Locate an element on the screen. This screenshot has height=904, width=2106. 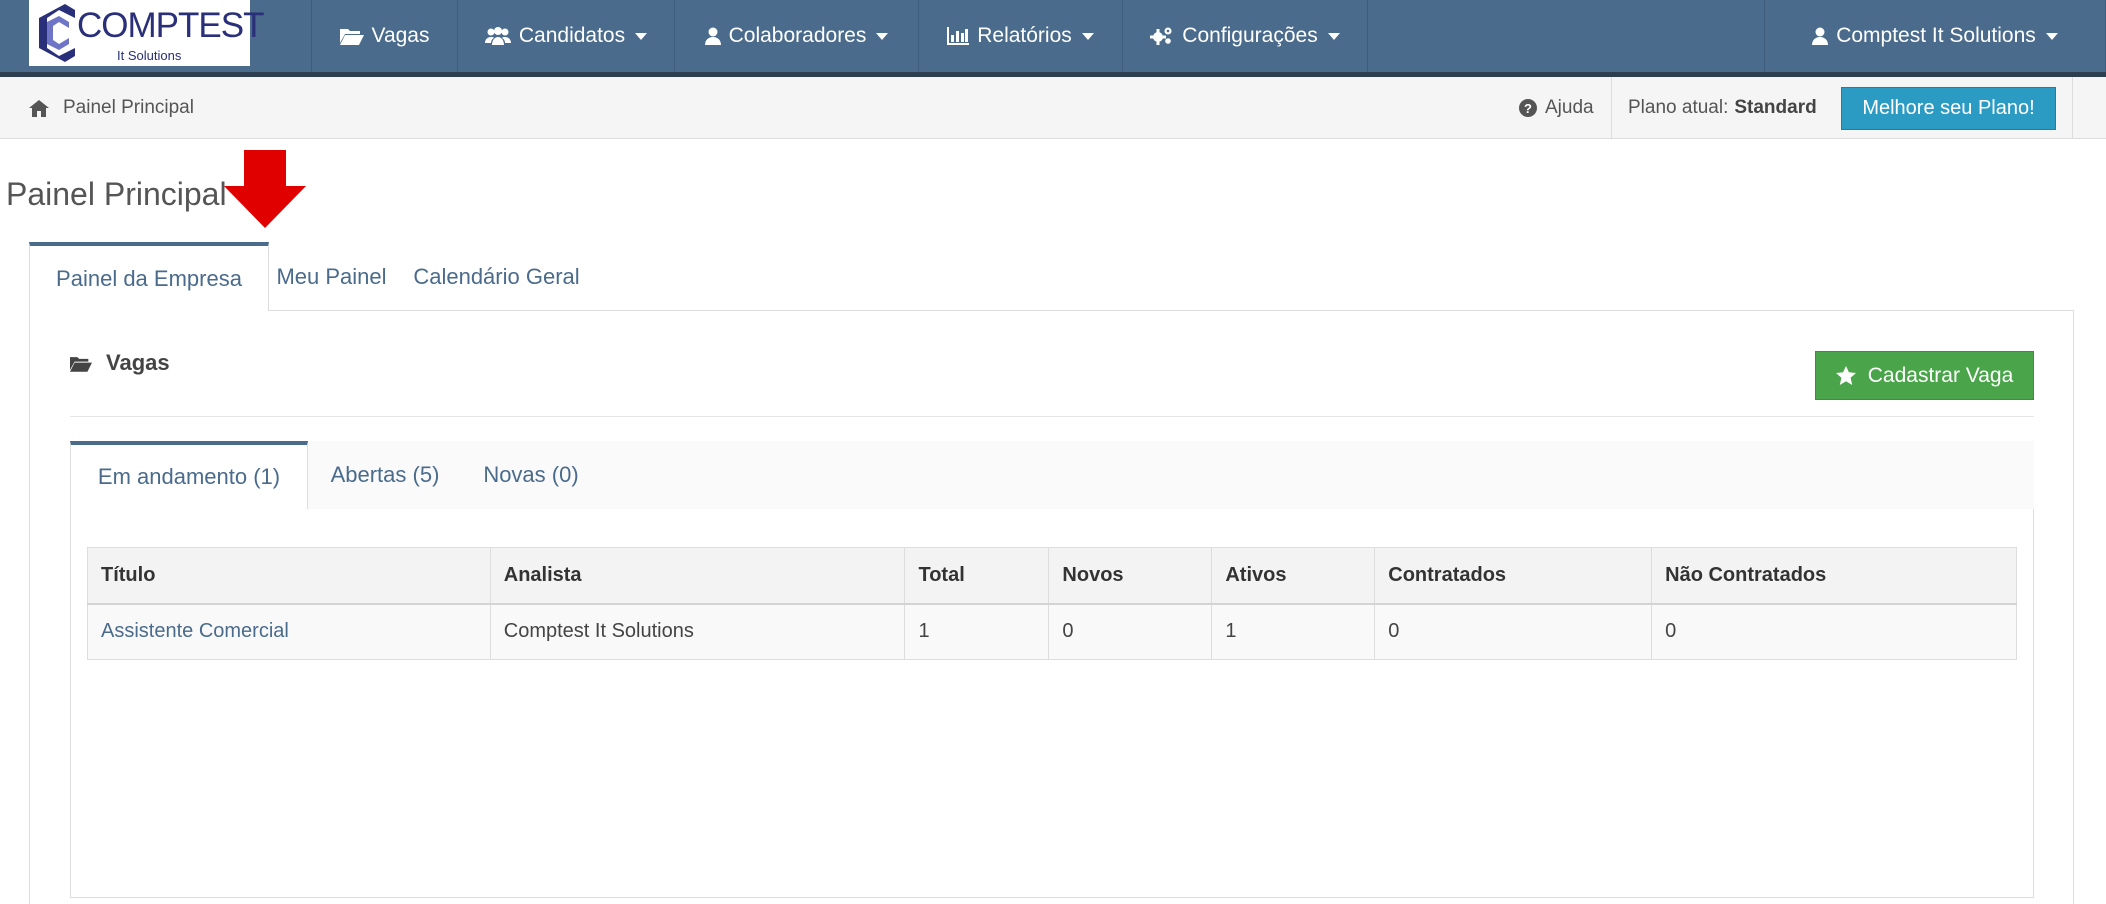
logo-subtitle: It Solutions is located at coordinates (149, 55).